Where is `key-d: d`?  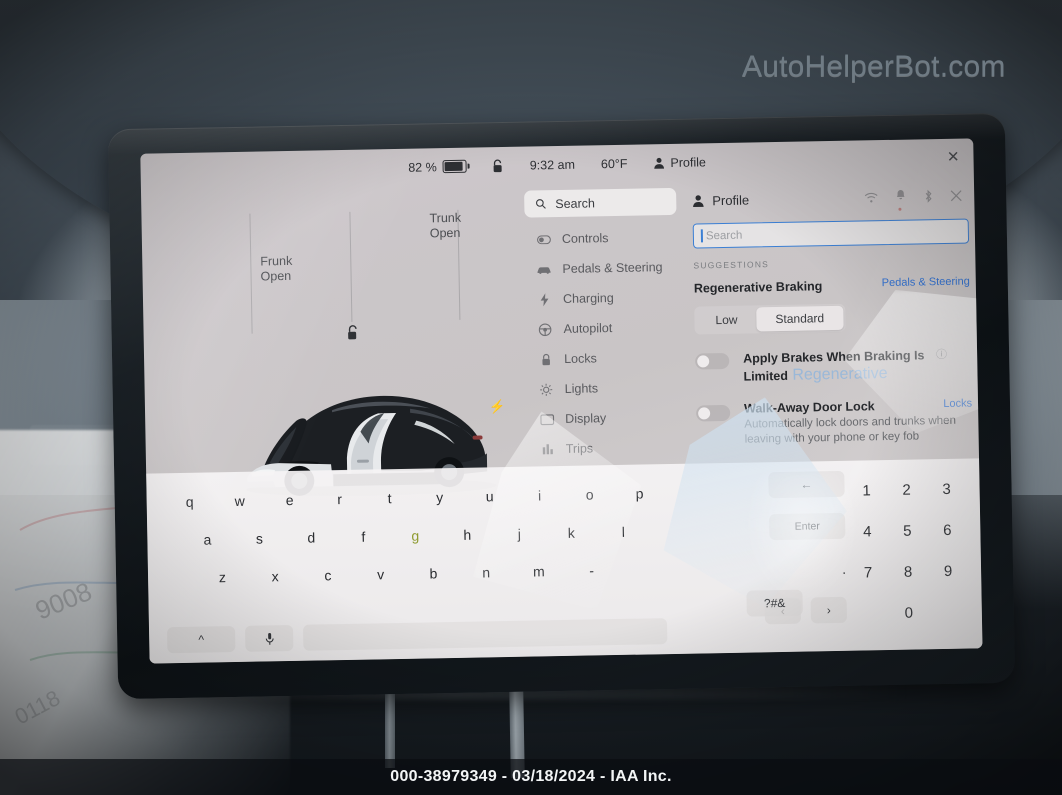
key-d: d is located at coordinates (311, 537).